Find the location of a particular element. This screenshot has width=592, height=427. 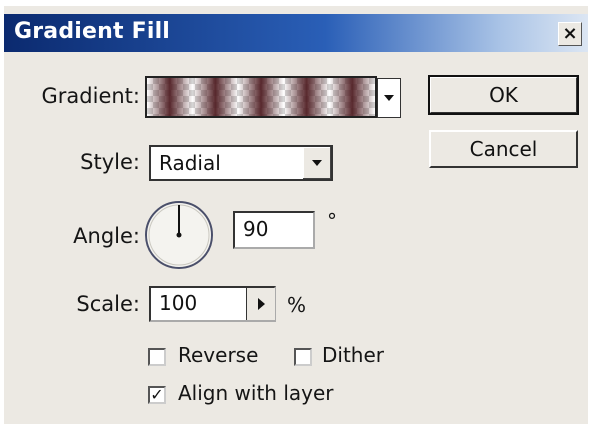

cancel-button: Cancel is located at coordinates (503, 149).